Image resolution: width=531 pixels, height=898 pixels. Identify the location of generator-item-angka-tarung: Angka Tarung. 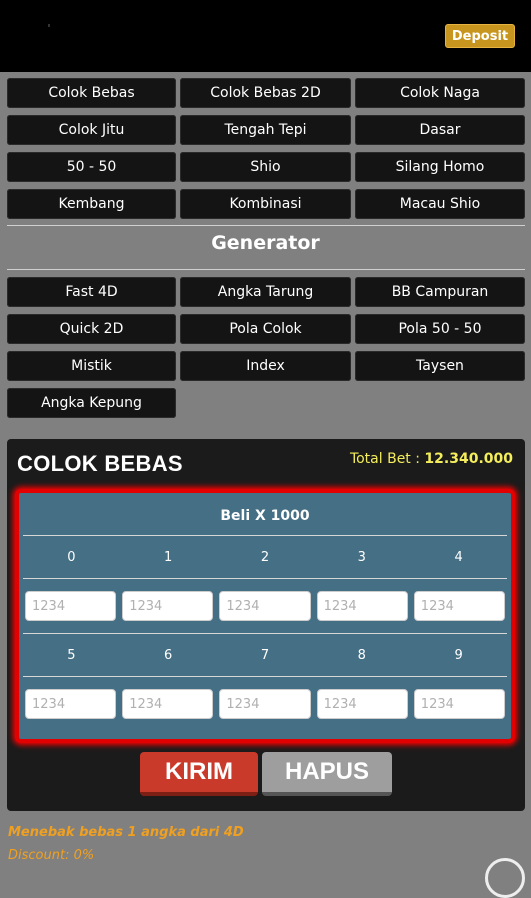
(265, 292).